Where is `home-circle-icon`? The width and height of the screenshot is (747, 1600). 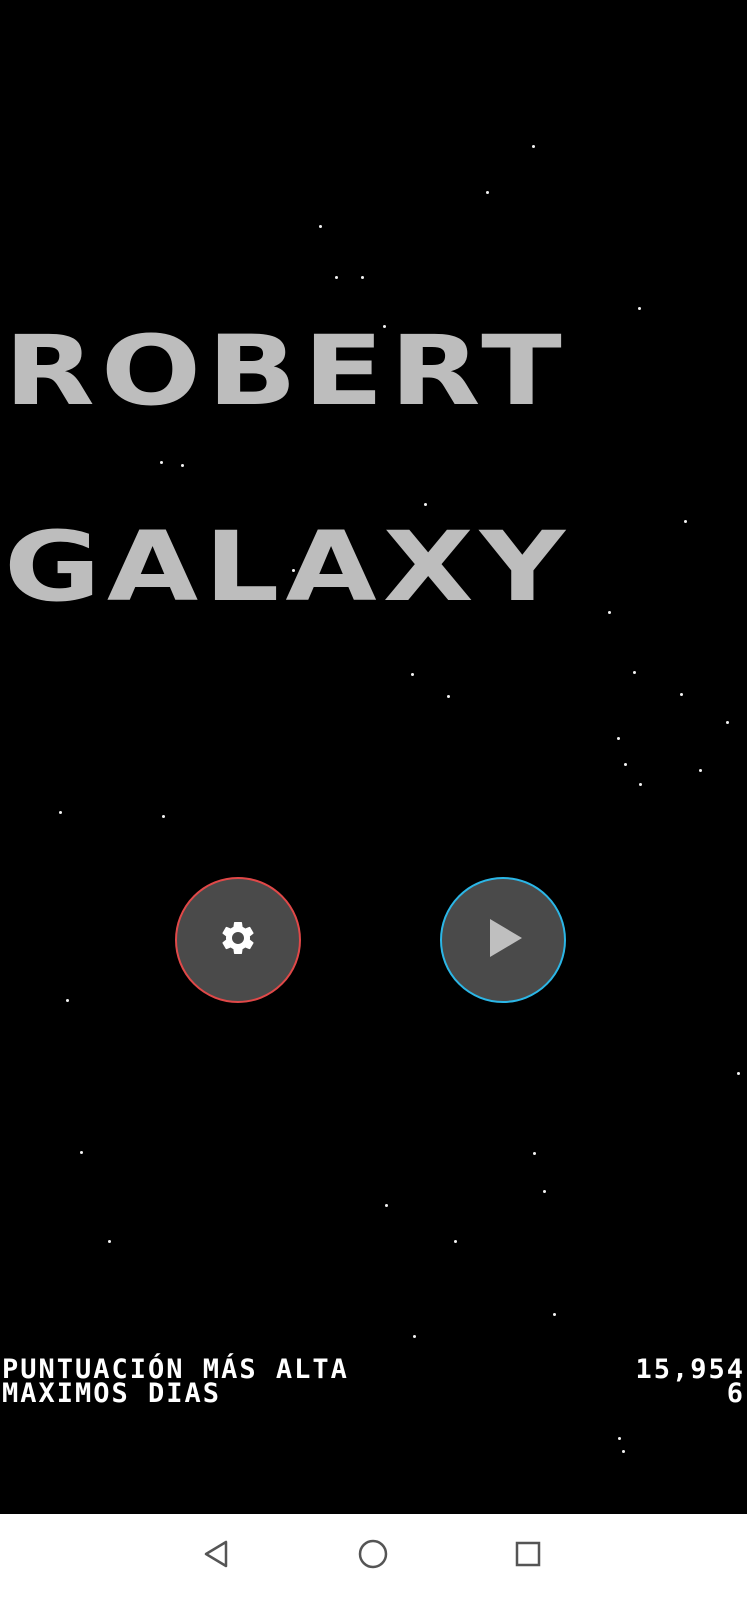
home-circle-icon is located at coordinates (373, 1556).